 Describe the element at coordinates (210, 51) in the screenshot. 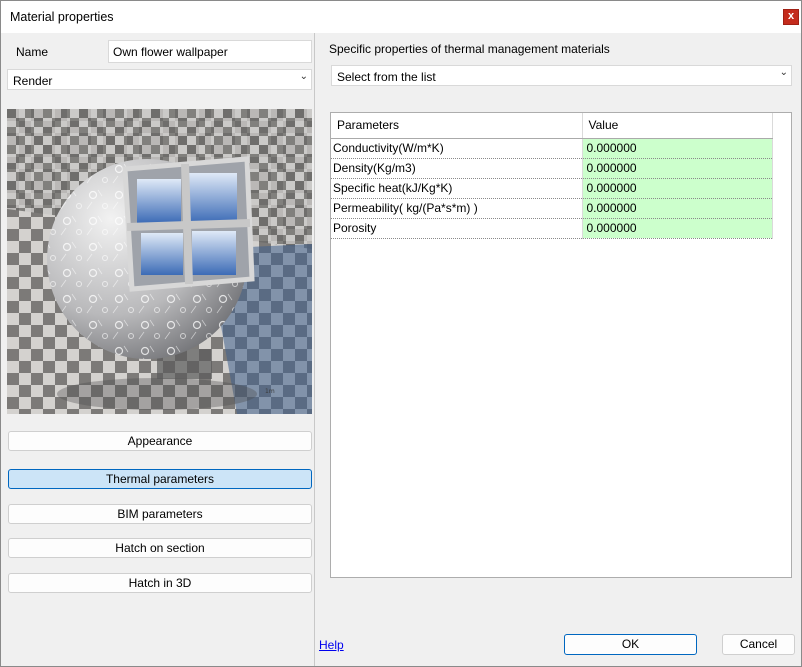

I see `name-input` at that location.